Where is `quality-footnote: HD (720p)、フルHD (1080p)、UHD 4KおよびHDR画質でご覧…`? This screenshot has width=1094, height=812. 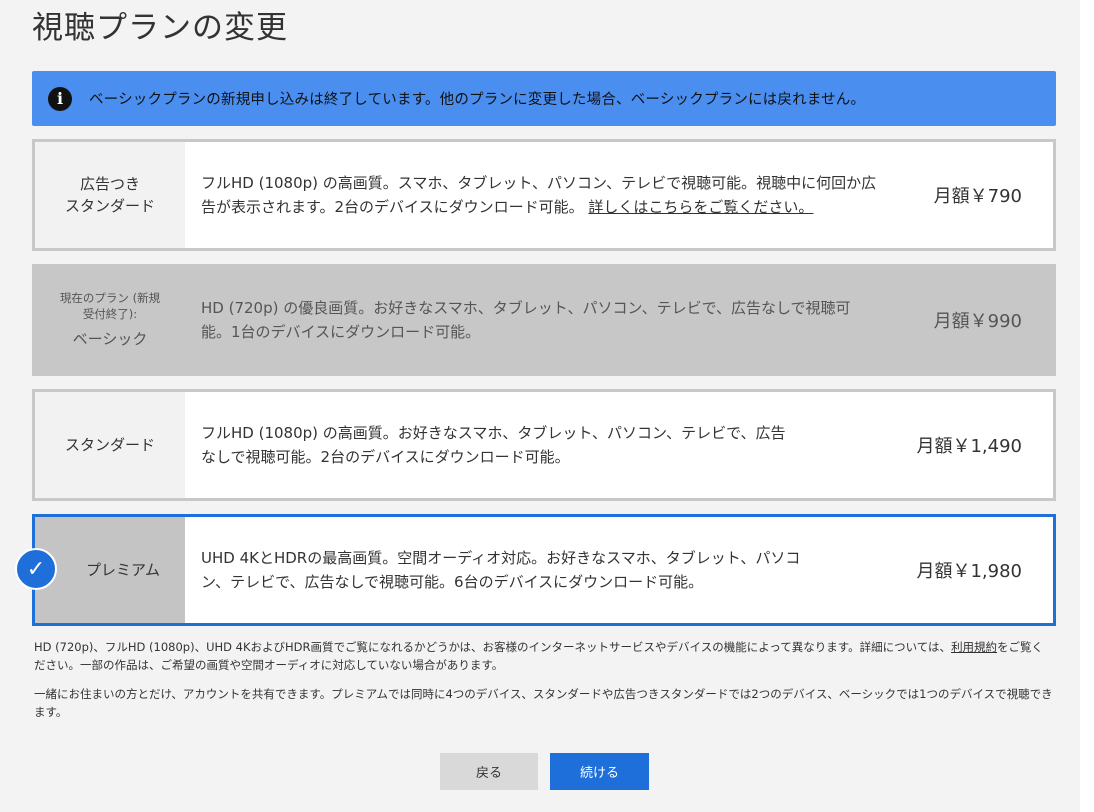
quality-footnote: HD (720p)、フルHD (1080p)、UHD 4KおよびHDR画質でご覧… is located at coordinates (544, 656).